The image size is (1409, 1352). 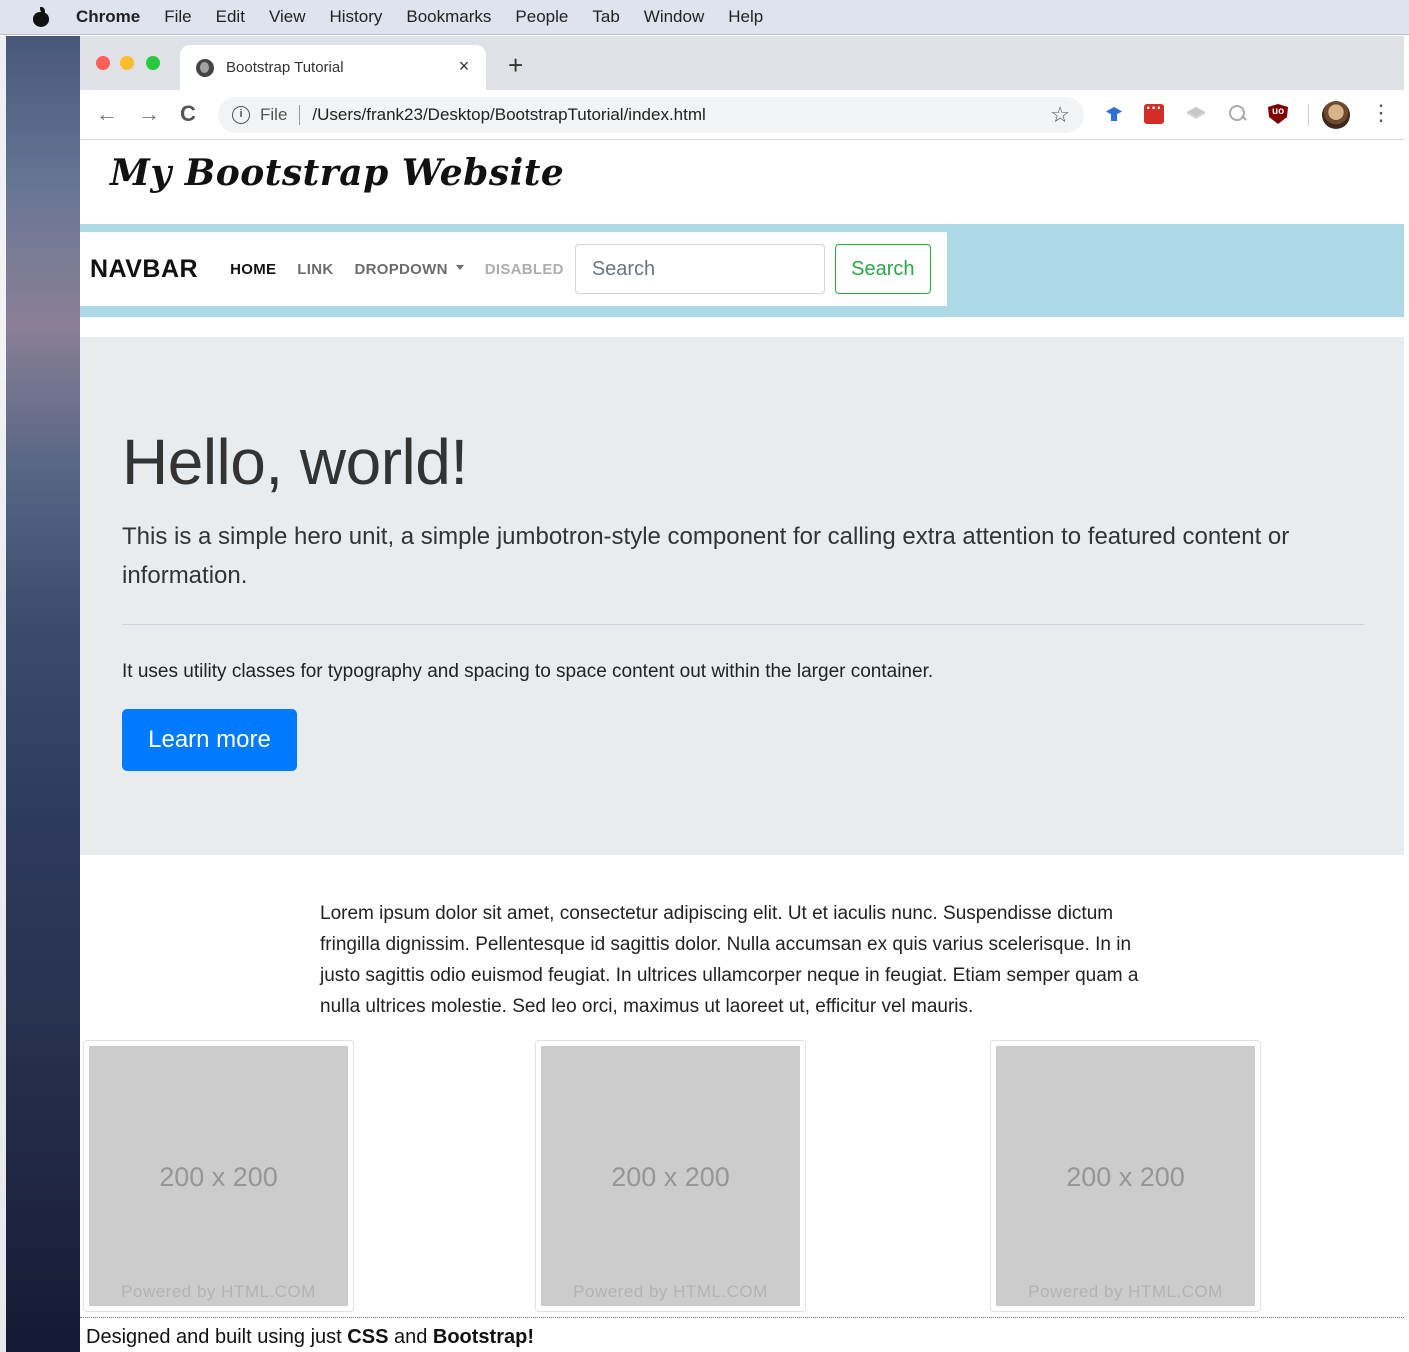 I want to click on window-close-button, so click(x=103, y=63).